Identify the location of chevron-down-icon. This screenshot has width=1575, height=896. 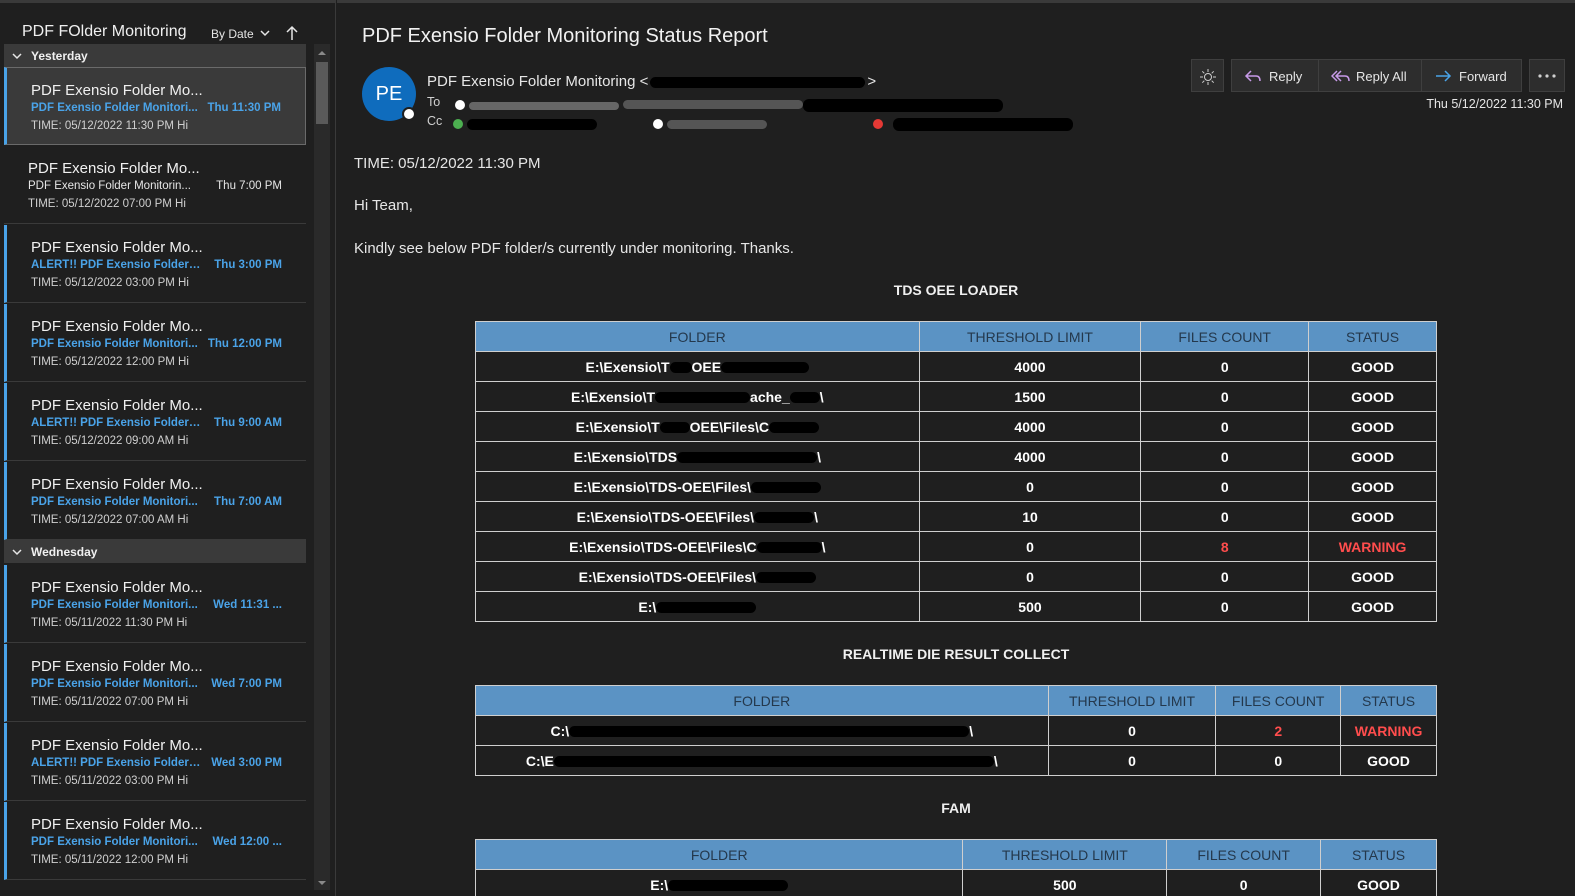
(265, 33).